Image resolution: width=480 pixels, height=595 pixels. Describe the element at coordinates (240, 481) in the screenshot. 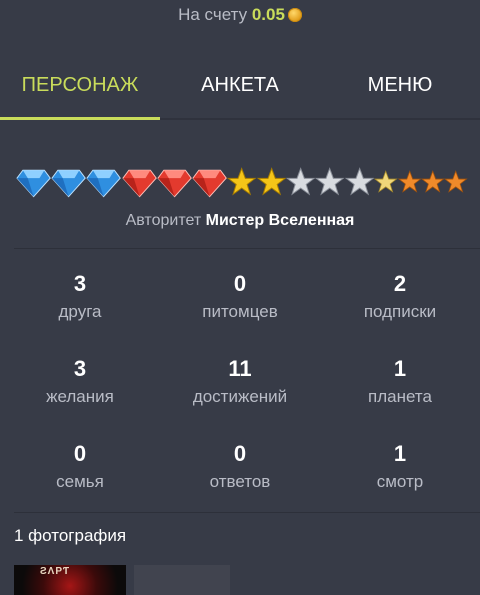

I see `stat-label: ответов` at that location.